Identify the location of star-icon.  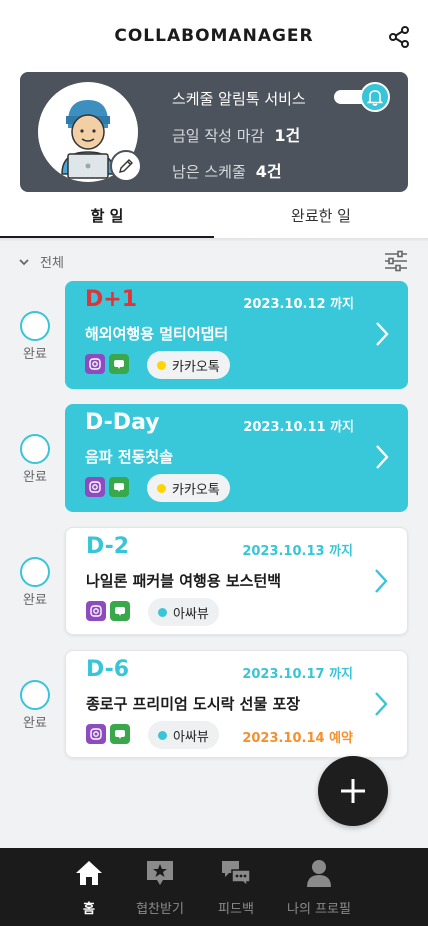
(160, 873).